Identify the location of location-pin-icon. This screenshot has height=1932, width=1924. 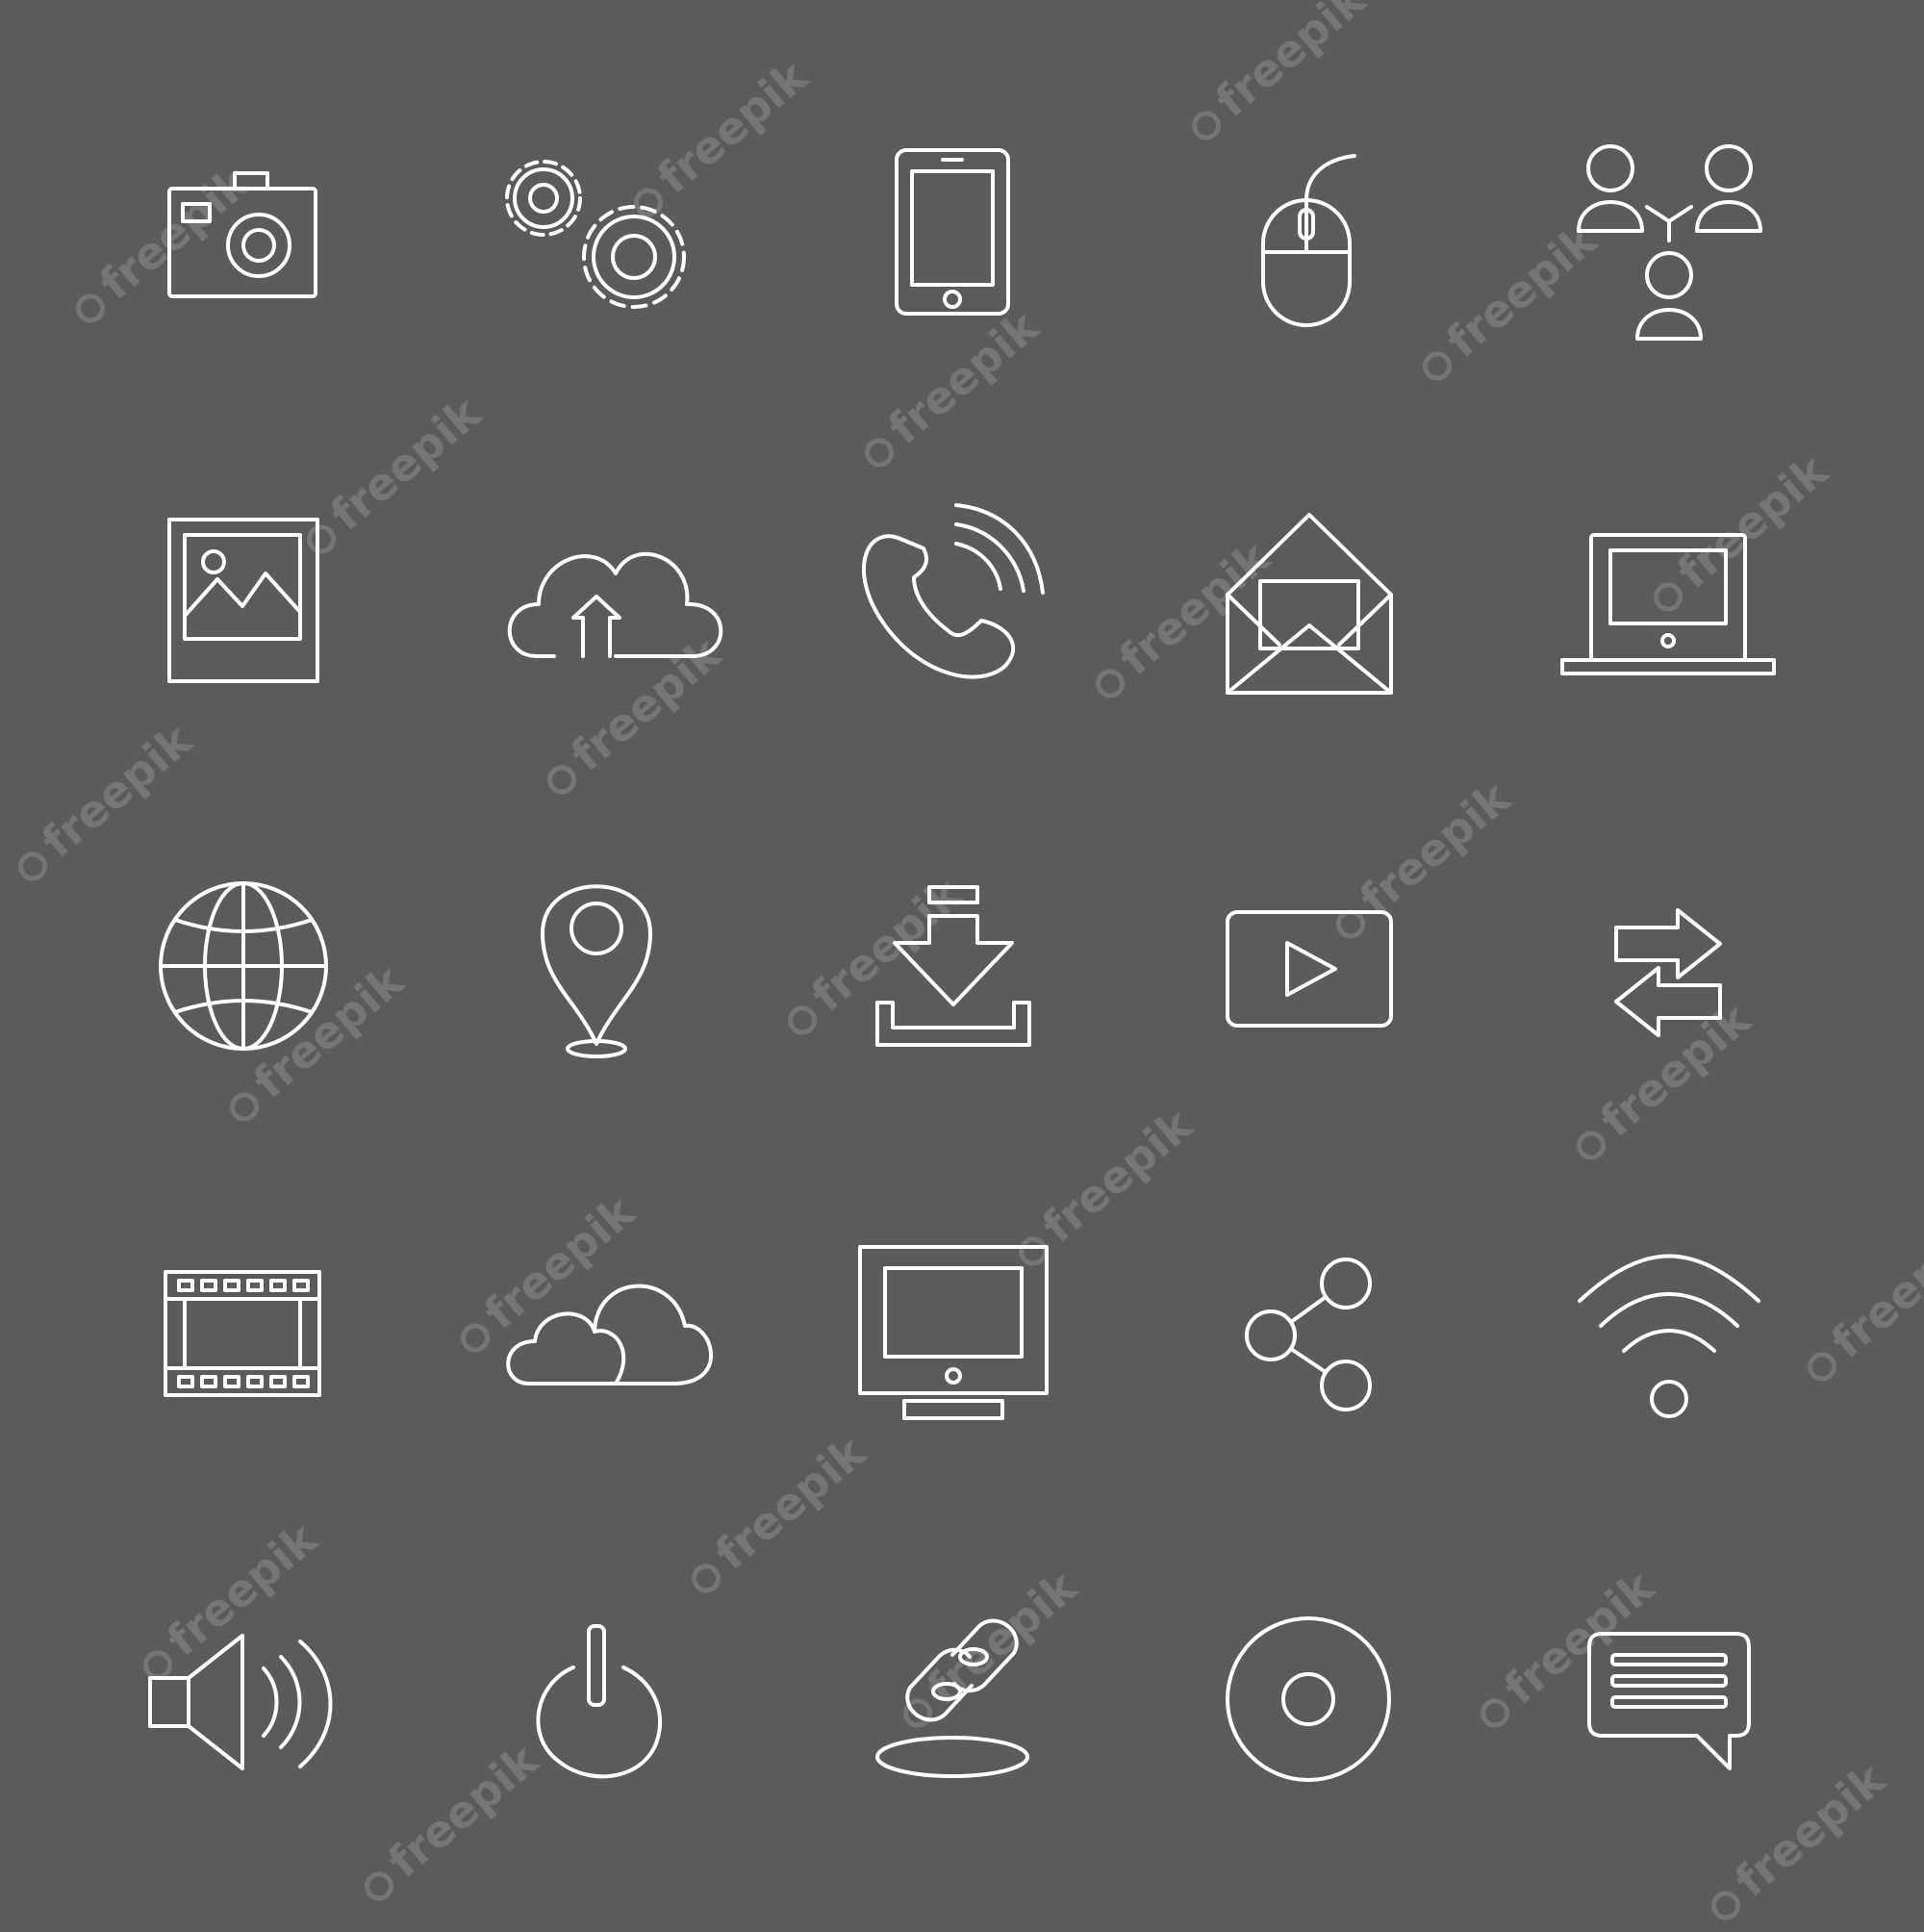
(596, 971).